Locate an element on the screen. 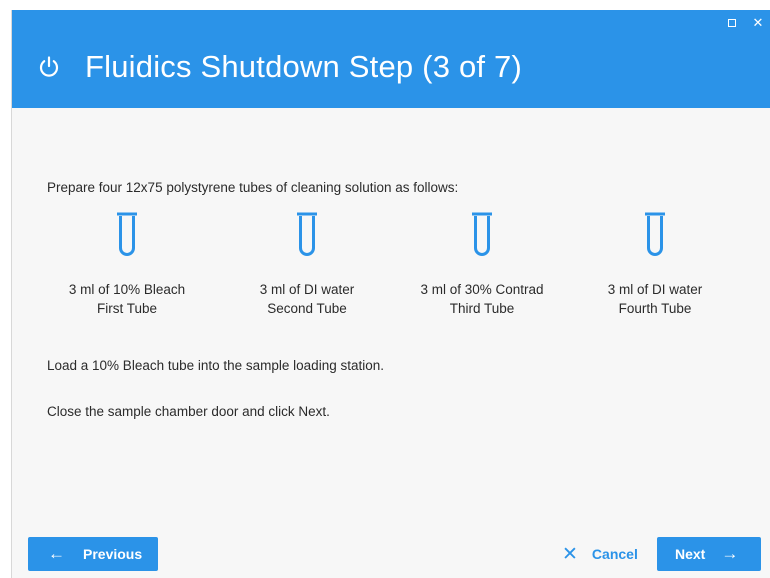 The image size is (770, 578). tube-order-label: Fourth Tube is located at coordinates (655, 308).